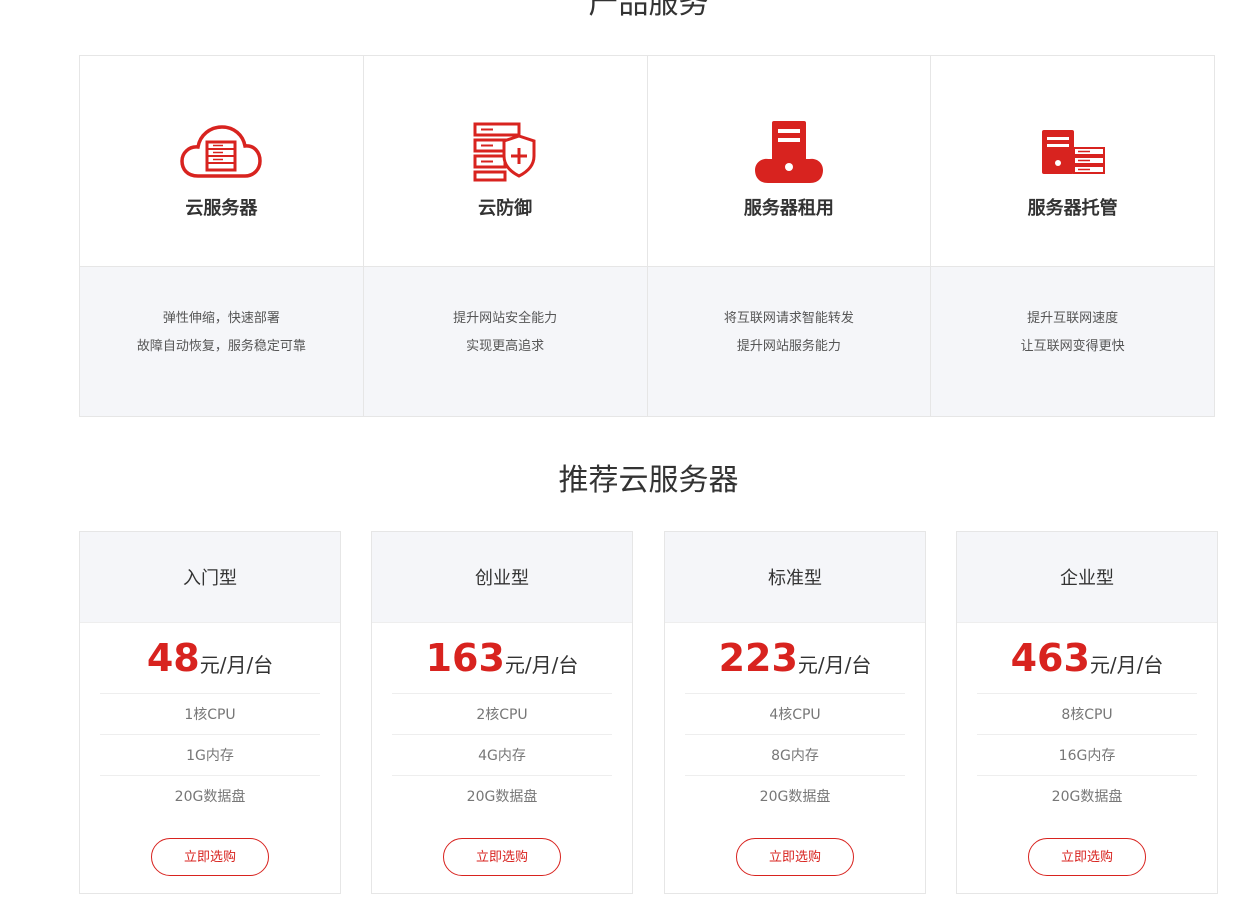  I want to click on plan-name: 企业型, so click(1087, 577).